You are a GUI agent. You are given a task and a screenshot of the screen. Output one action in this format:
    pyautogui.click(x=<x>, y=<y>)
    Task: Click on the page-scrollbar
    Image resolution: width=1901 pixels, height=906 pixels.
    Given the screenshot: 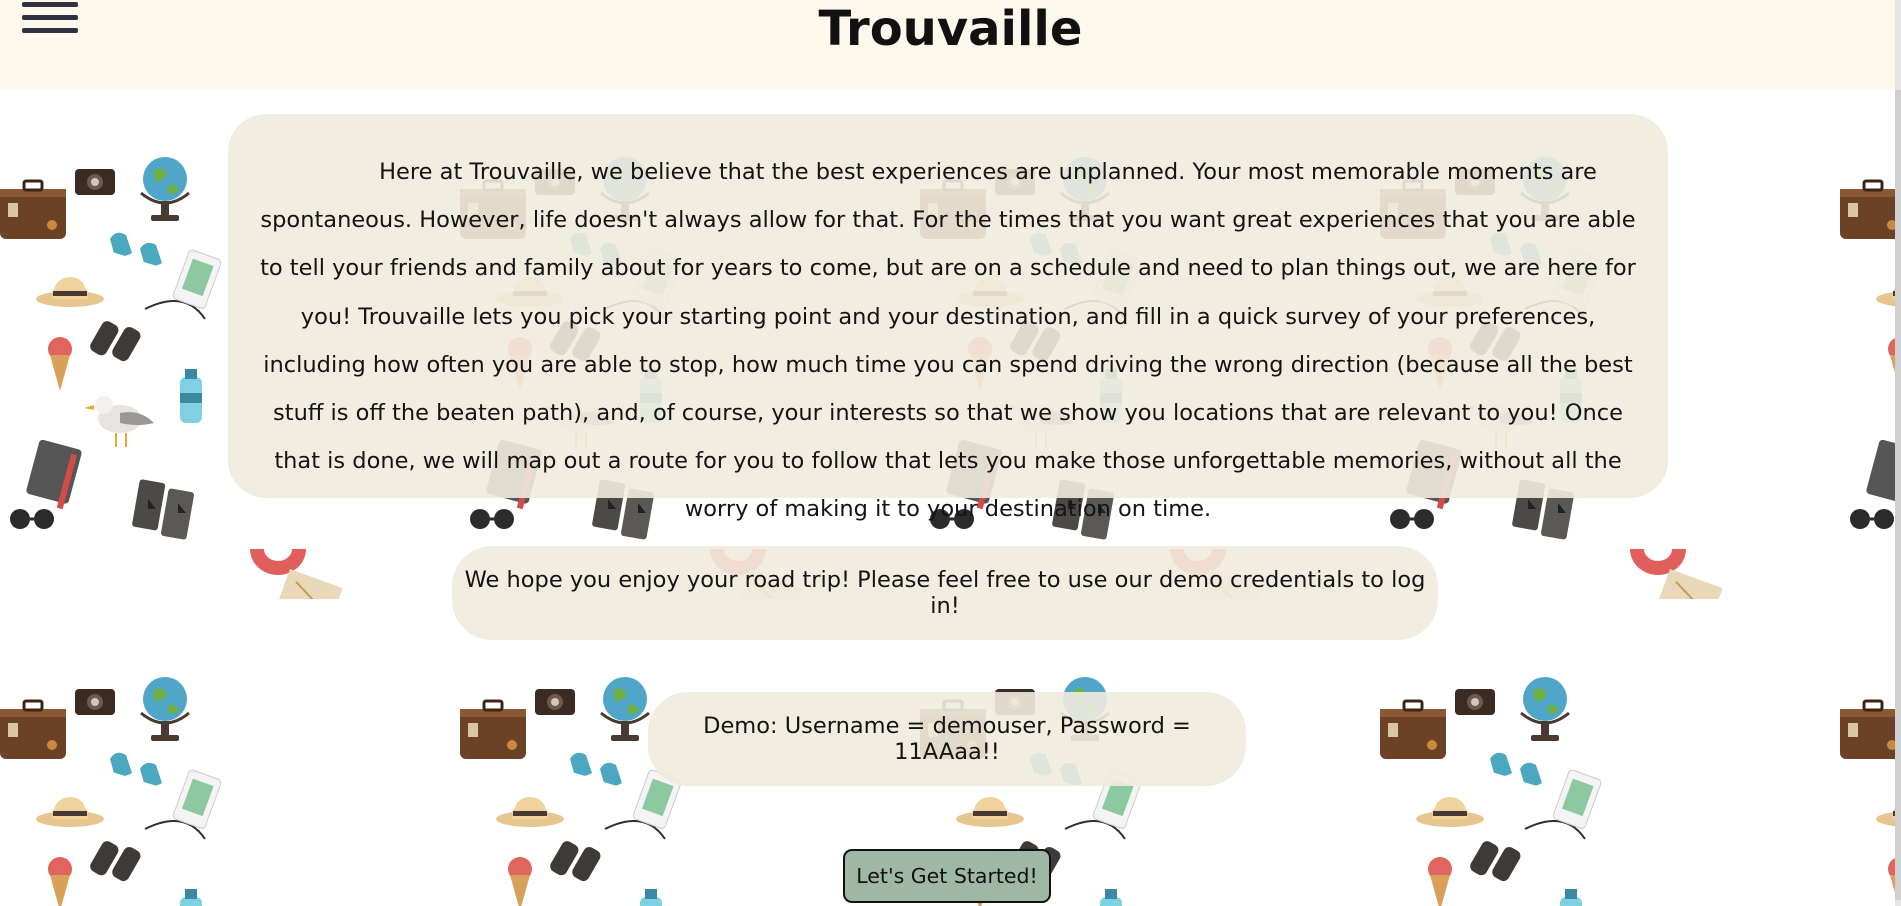 What is the action you would take?
    pyautogui.click(x=1898, y=453)
    